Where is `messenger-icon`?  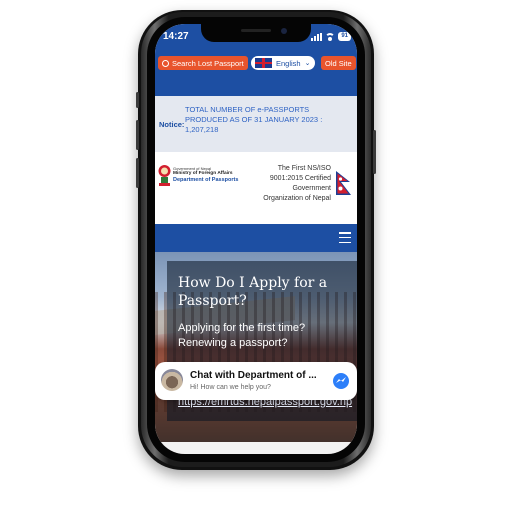 messenger-icon is located at coordinates (341, 381).